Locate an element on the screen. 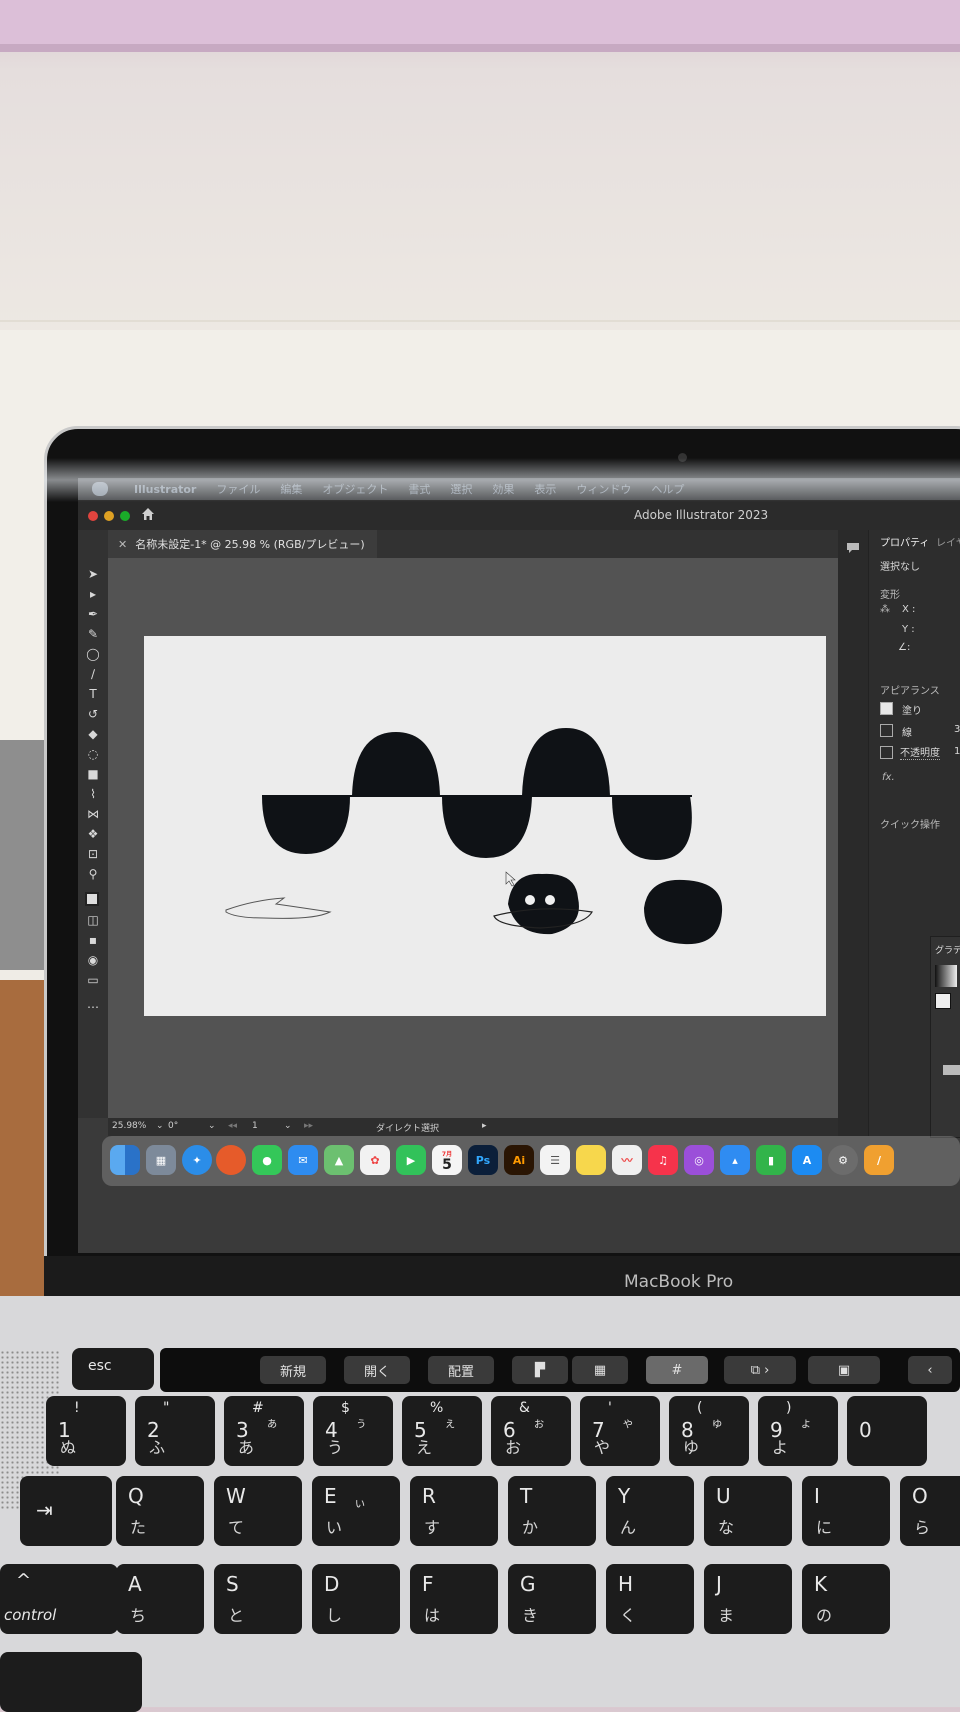 The image size is (960, 1712). eyedropper-tool-icon: ⌇ is located at coordinates (93, 794).